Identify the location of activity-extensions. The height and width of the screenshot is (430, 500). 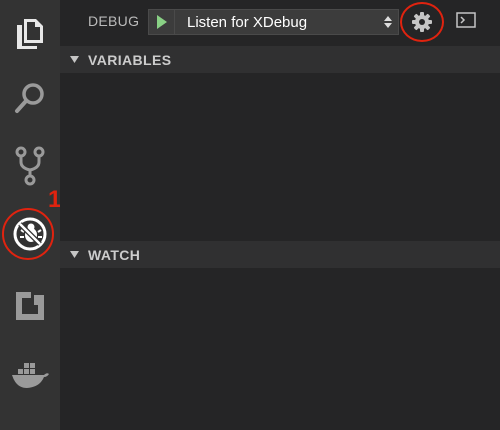
(30, 306).